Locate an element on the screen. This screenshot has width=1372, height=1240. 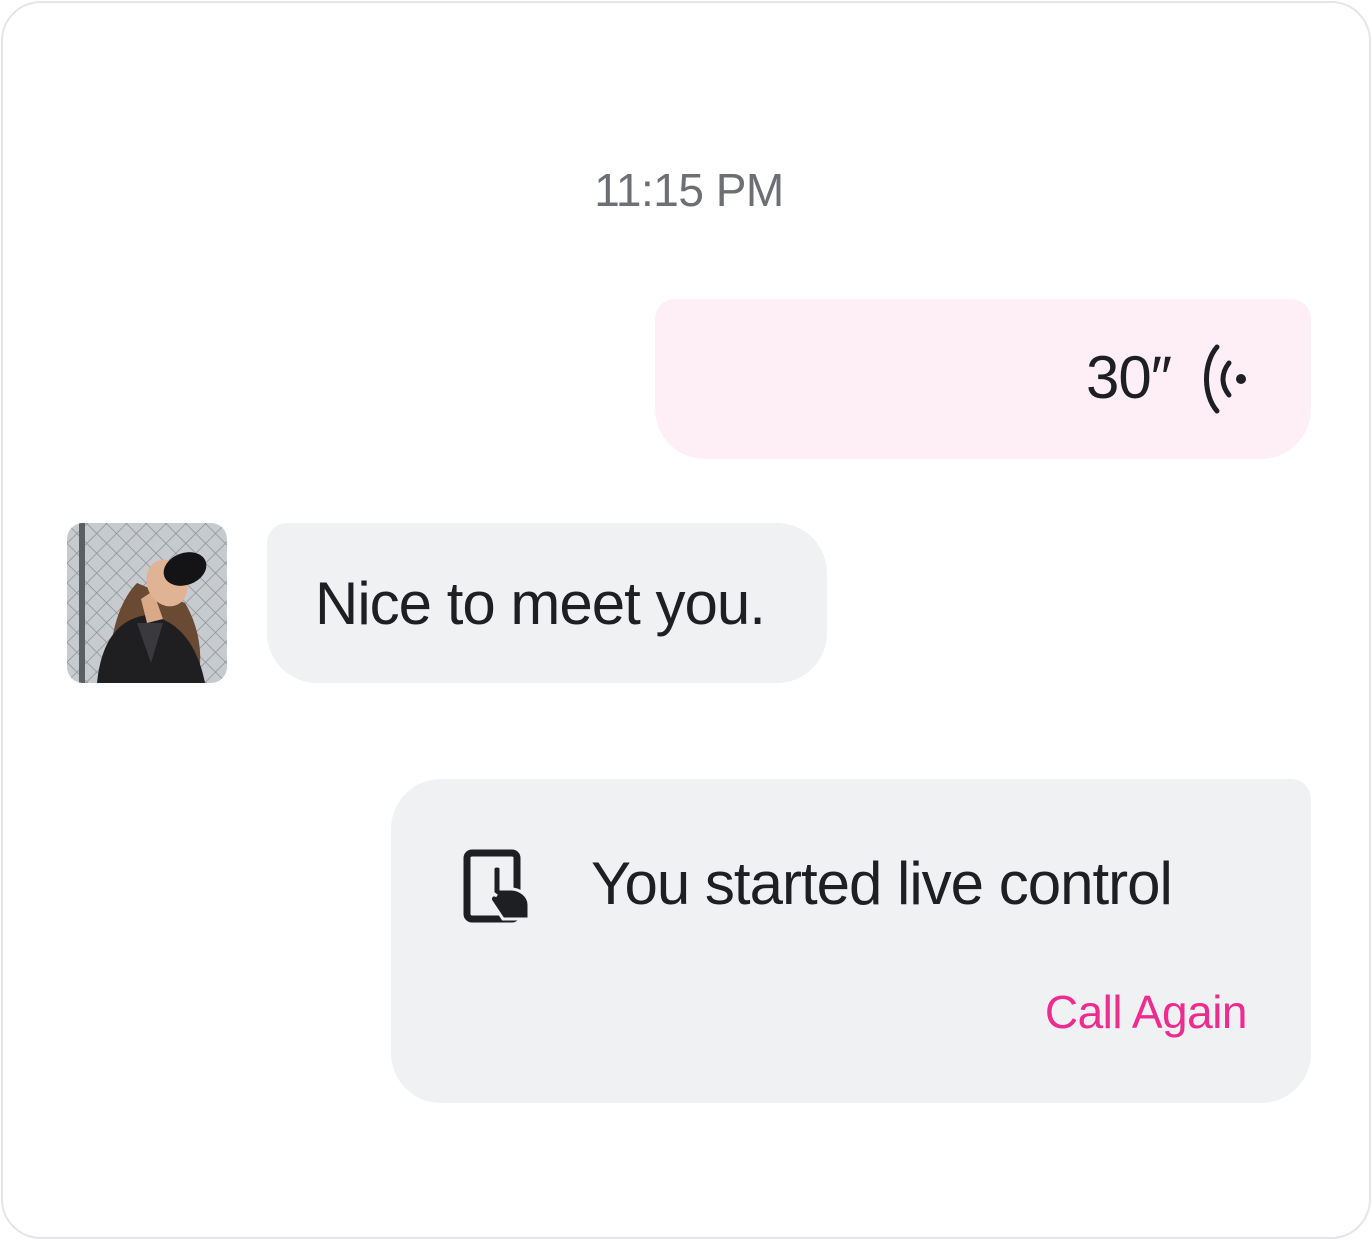
live-control-text: You started live control is located at coordinates (882, 883).